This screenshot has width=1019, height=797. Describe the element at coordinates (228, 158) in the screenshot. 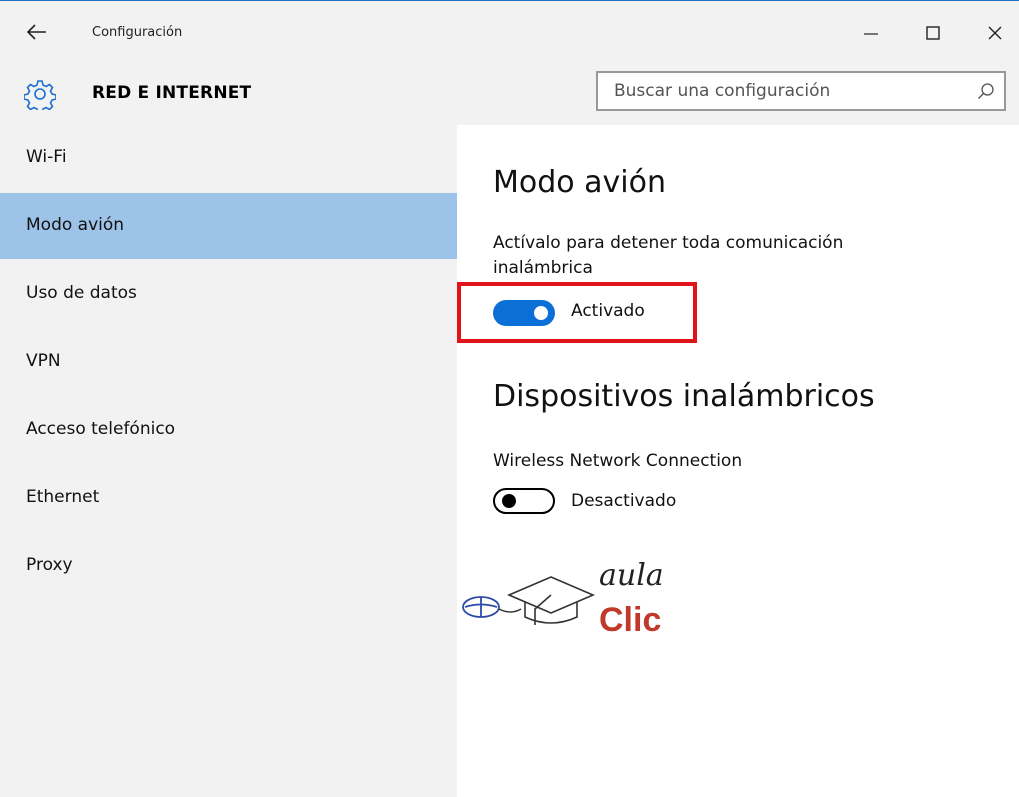

I see `sidebar-item-wifi: Wi-Fi` at that location.